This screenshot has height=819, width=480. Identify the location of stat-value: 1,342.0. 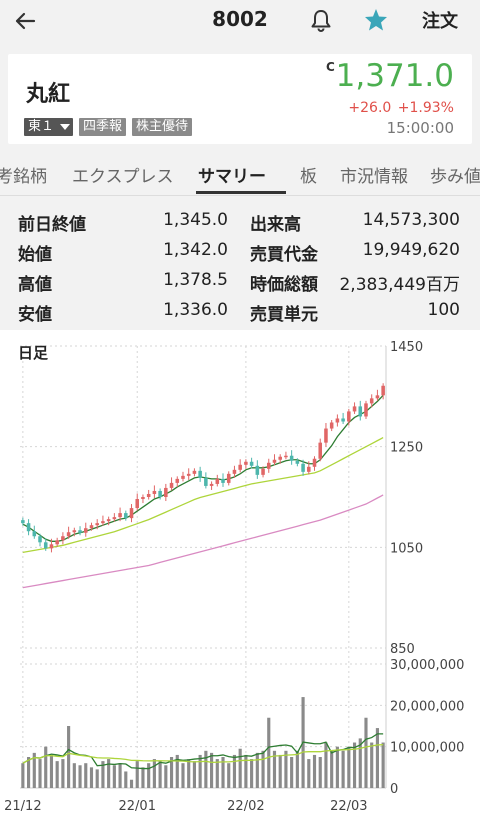
(195, 250).